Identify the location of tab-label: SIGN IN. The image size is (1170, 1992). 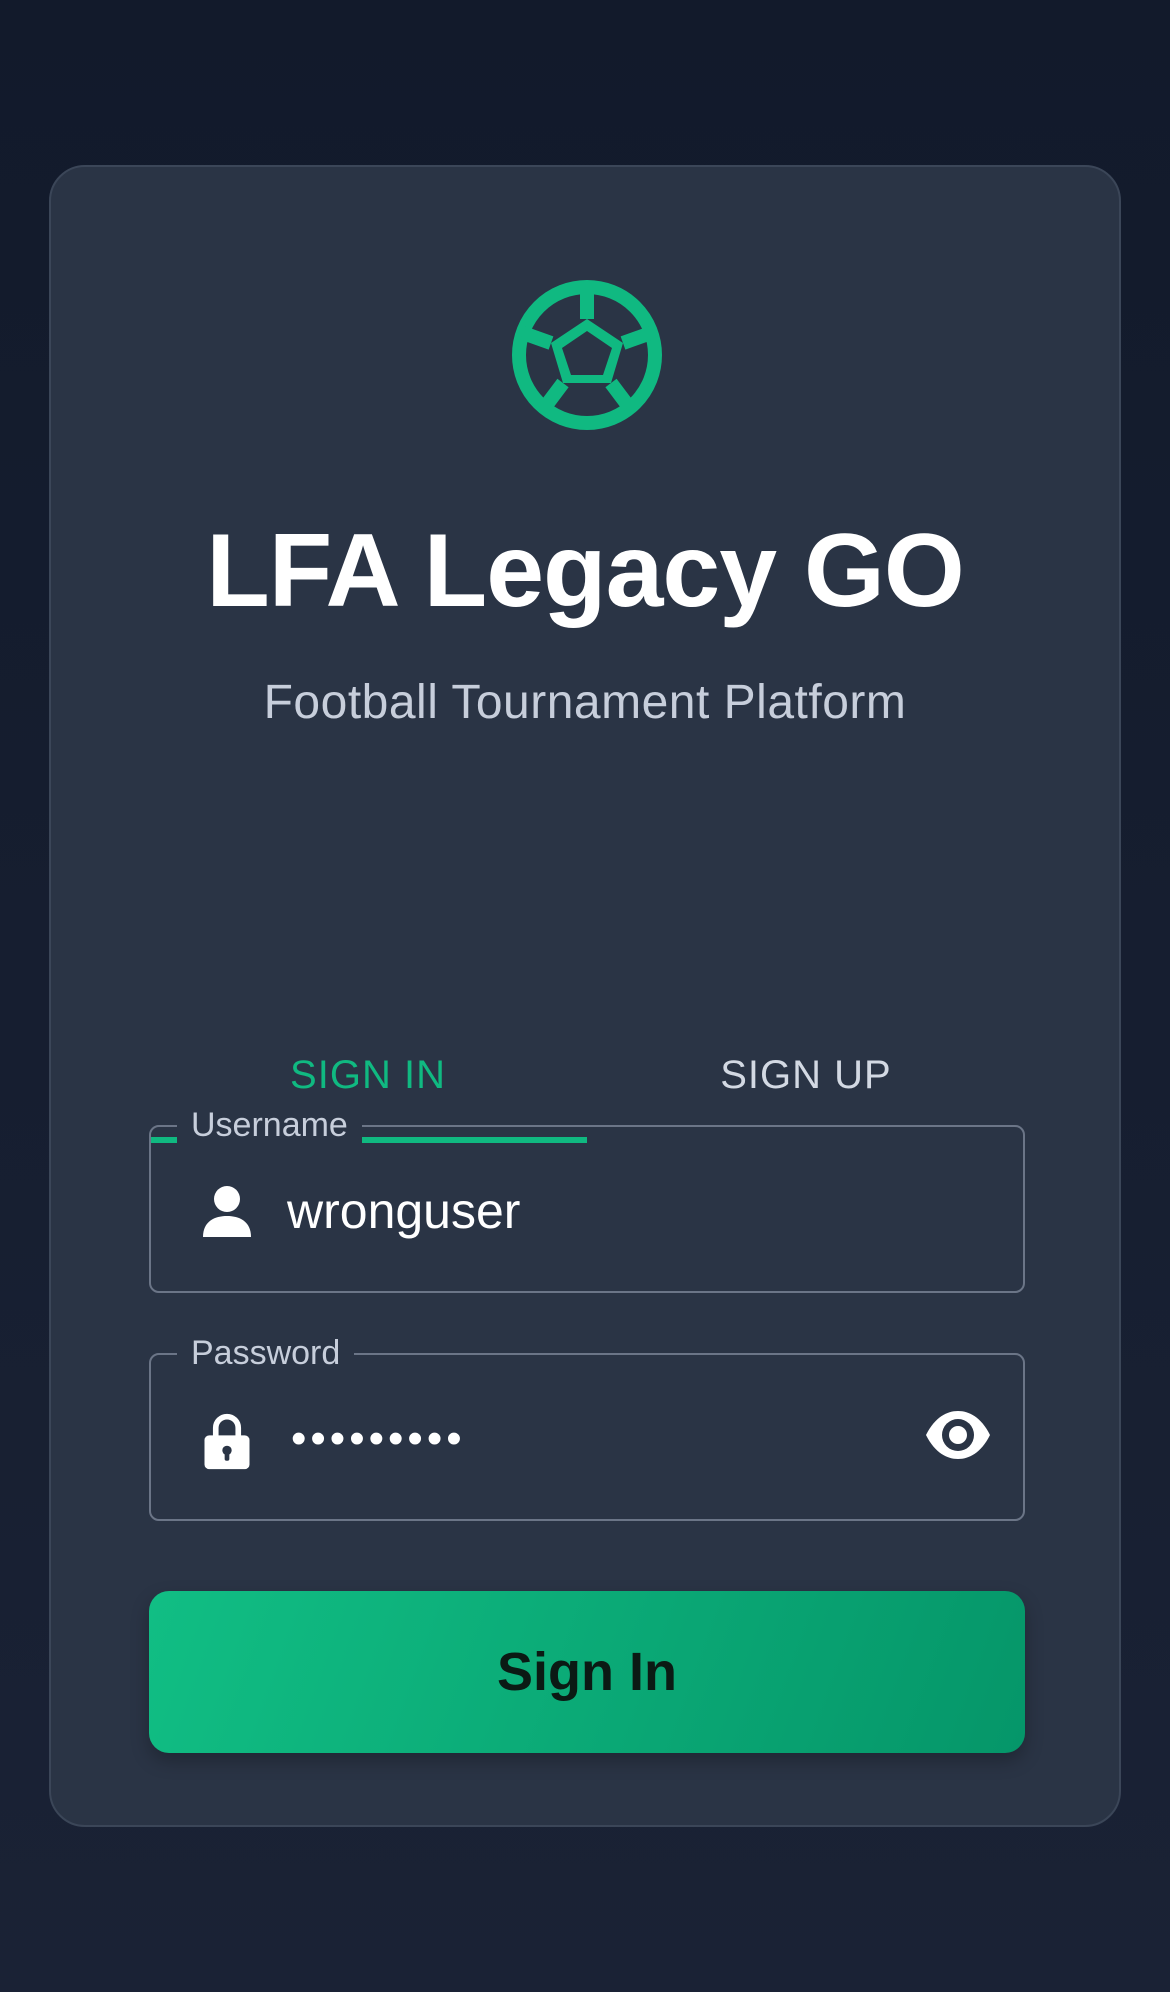
(368, 1075).